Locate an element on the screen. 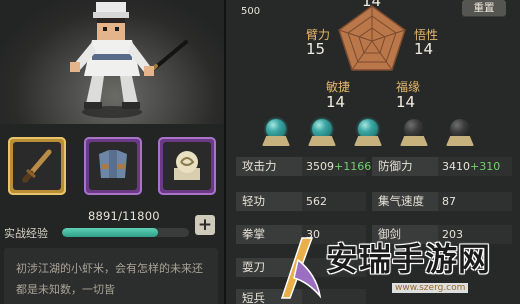 The height and width of the screenshot is (304, 520). character-description-box: 初涉江湖的小虾米，会有怎样的未来还都是未知数，一切皆 is located at coordinates (111, 276).